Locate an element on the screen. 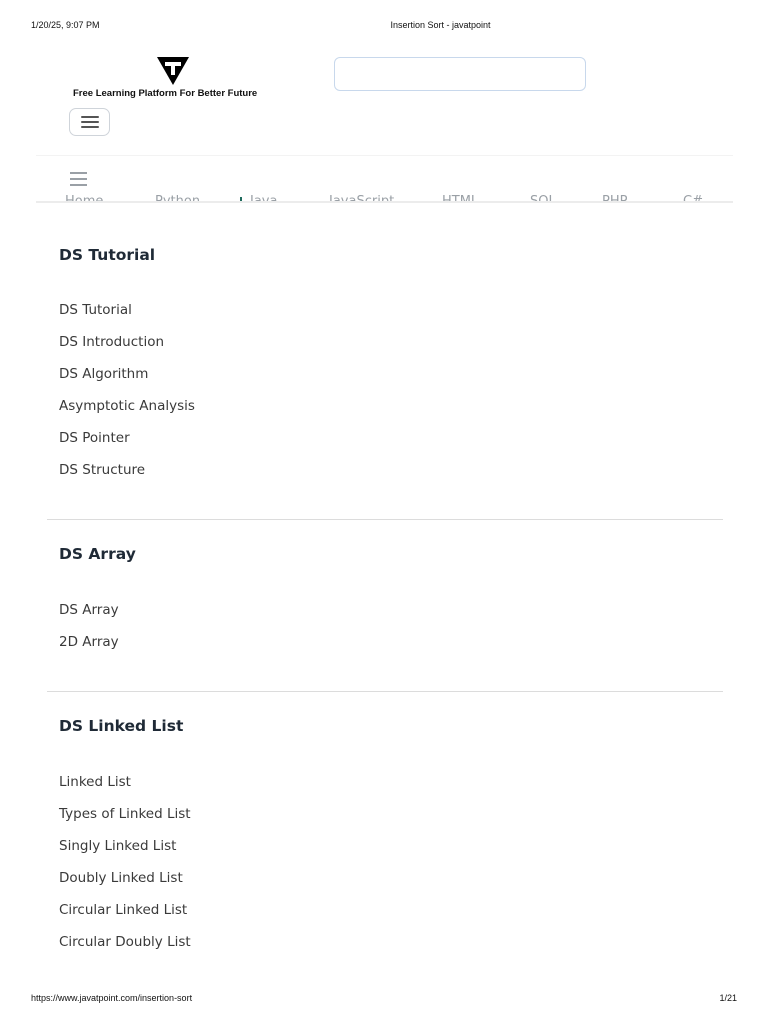 This screenshot has height=1024, width=768. section-title: DS Tutorial is located at coordinates (107, 255).